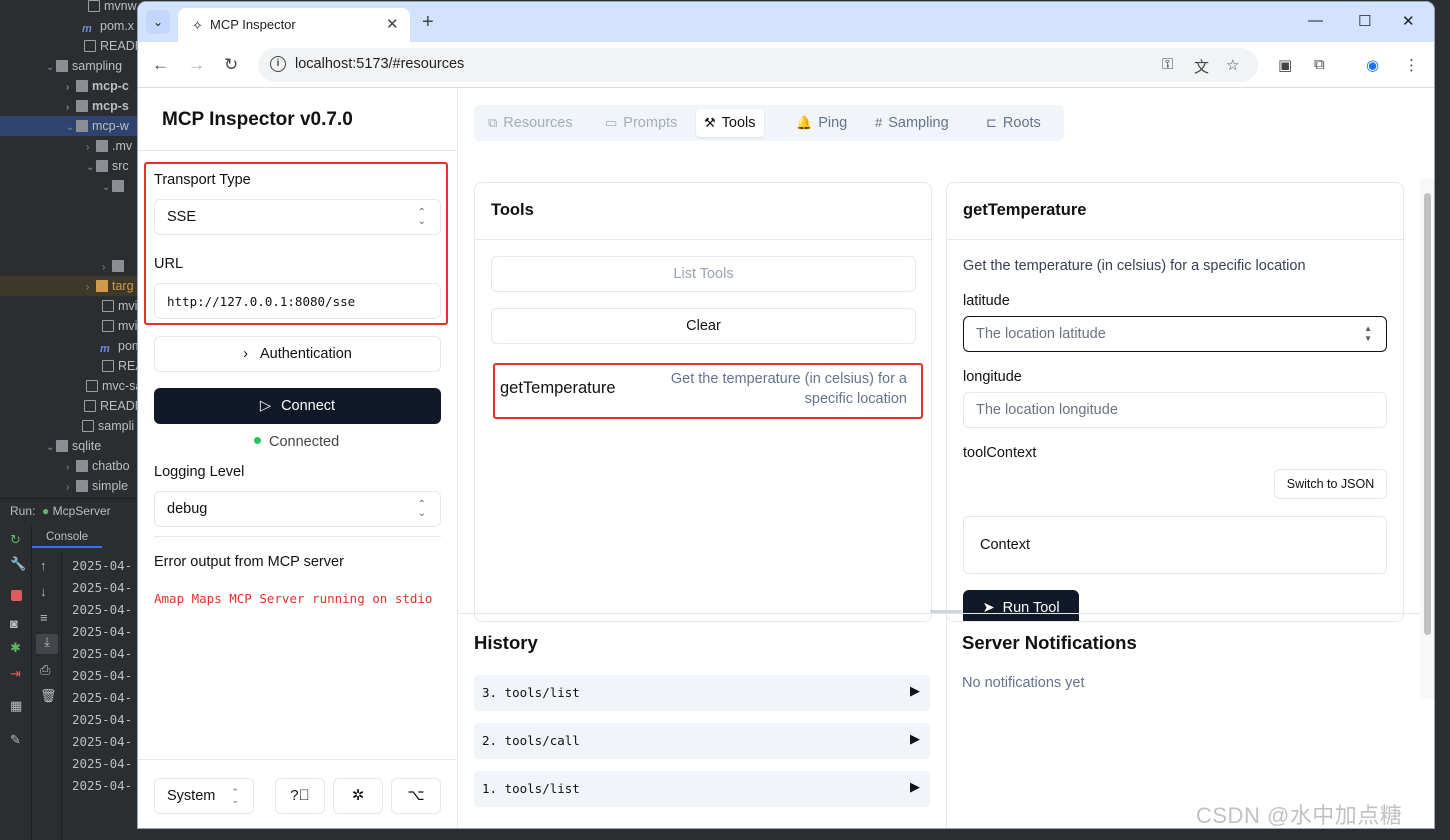 Image resolution: width=1450 pixels, height=840 pixels. What do you see at coordinates (710, 122) in the screenshot?
I see `hammer-icon: ⚒` at bounding box center [710, 122].